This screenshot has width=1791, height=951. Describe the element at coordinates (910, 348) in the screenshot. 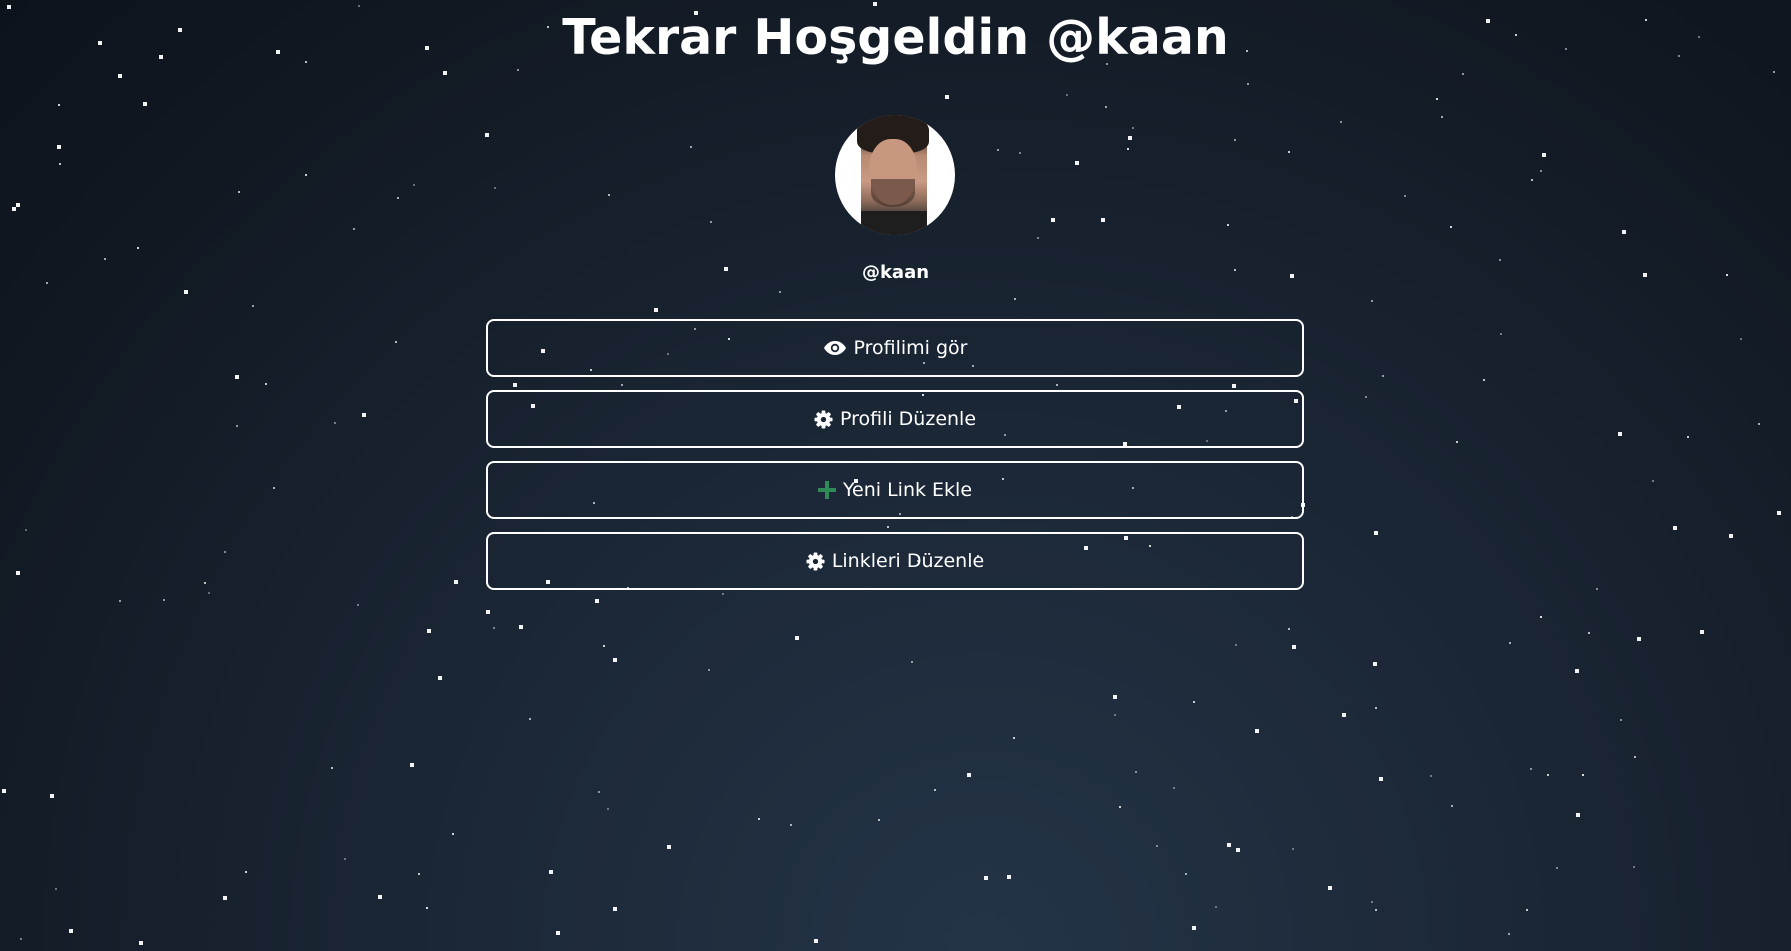

I see `view-profile-label: Profilimi gör` at that location.